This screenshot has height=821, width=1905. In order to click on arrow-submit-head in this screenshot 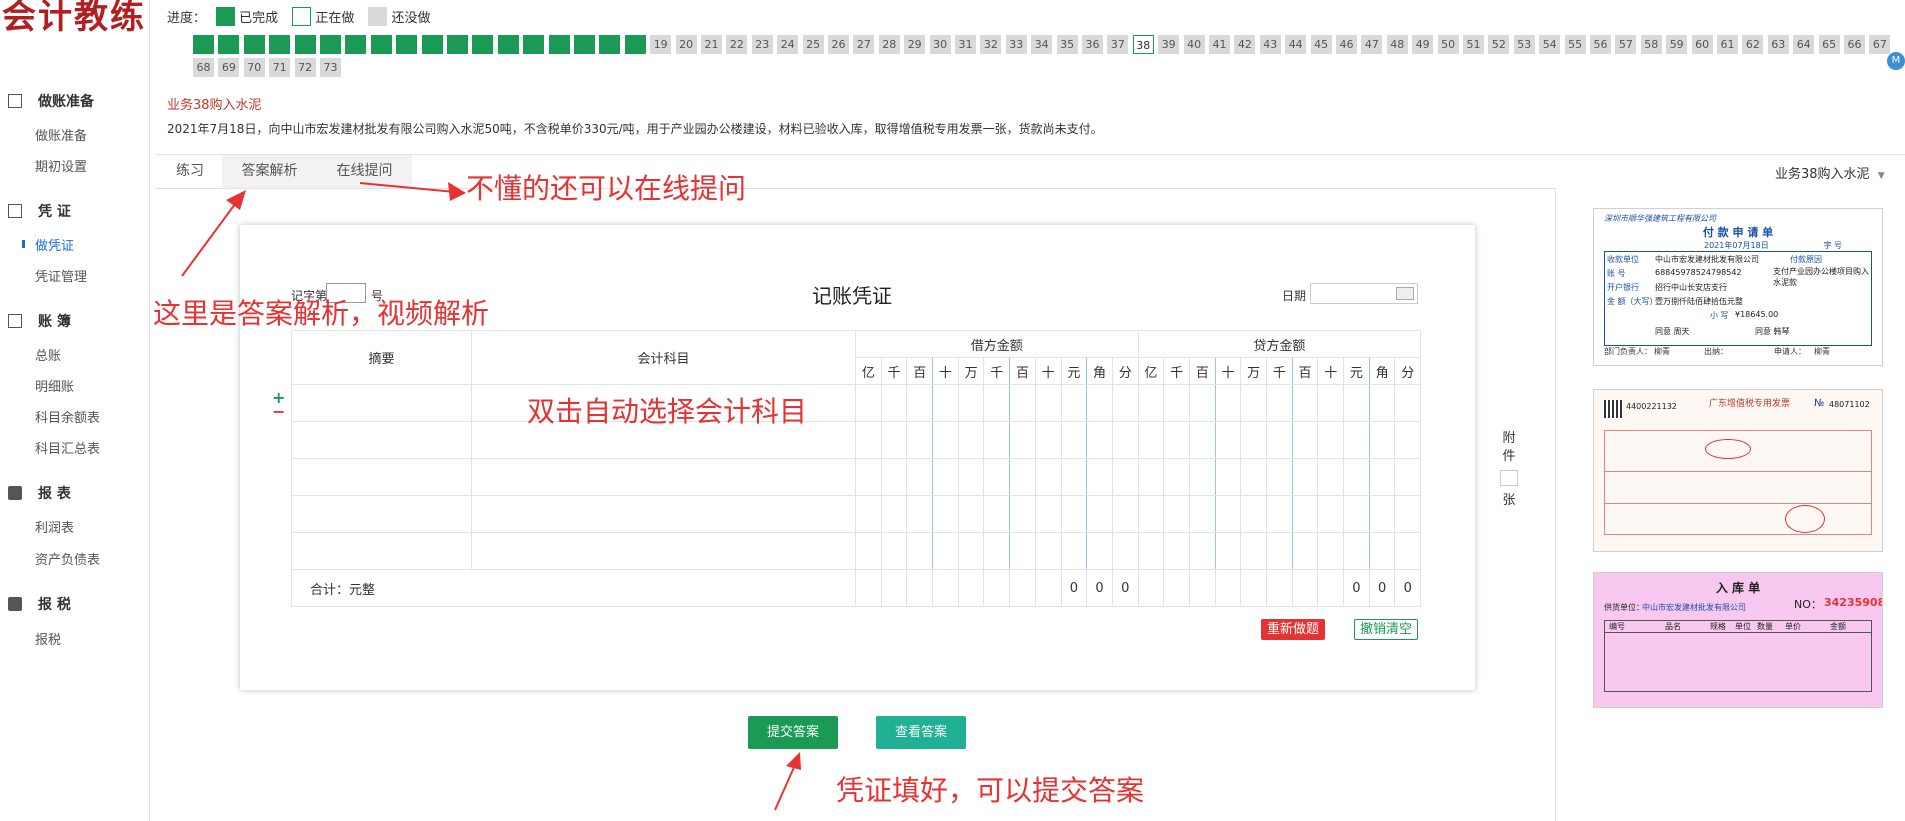, I will do `click(793, 761)`.